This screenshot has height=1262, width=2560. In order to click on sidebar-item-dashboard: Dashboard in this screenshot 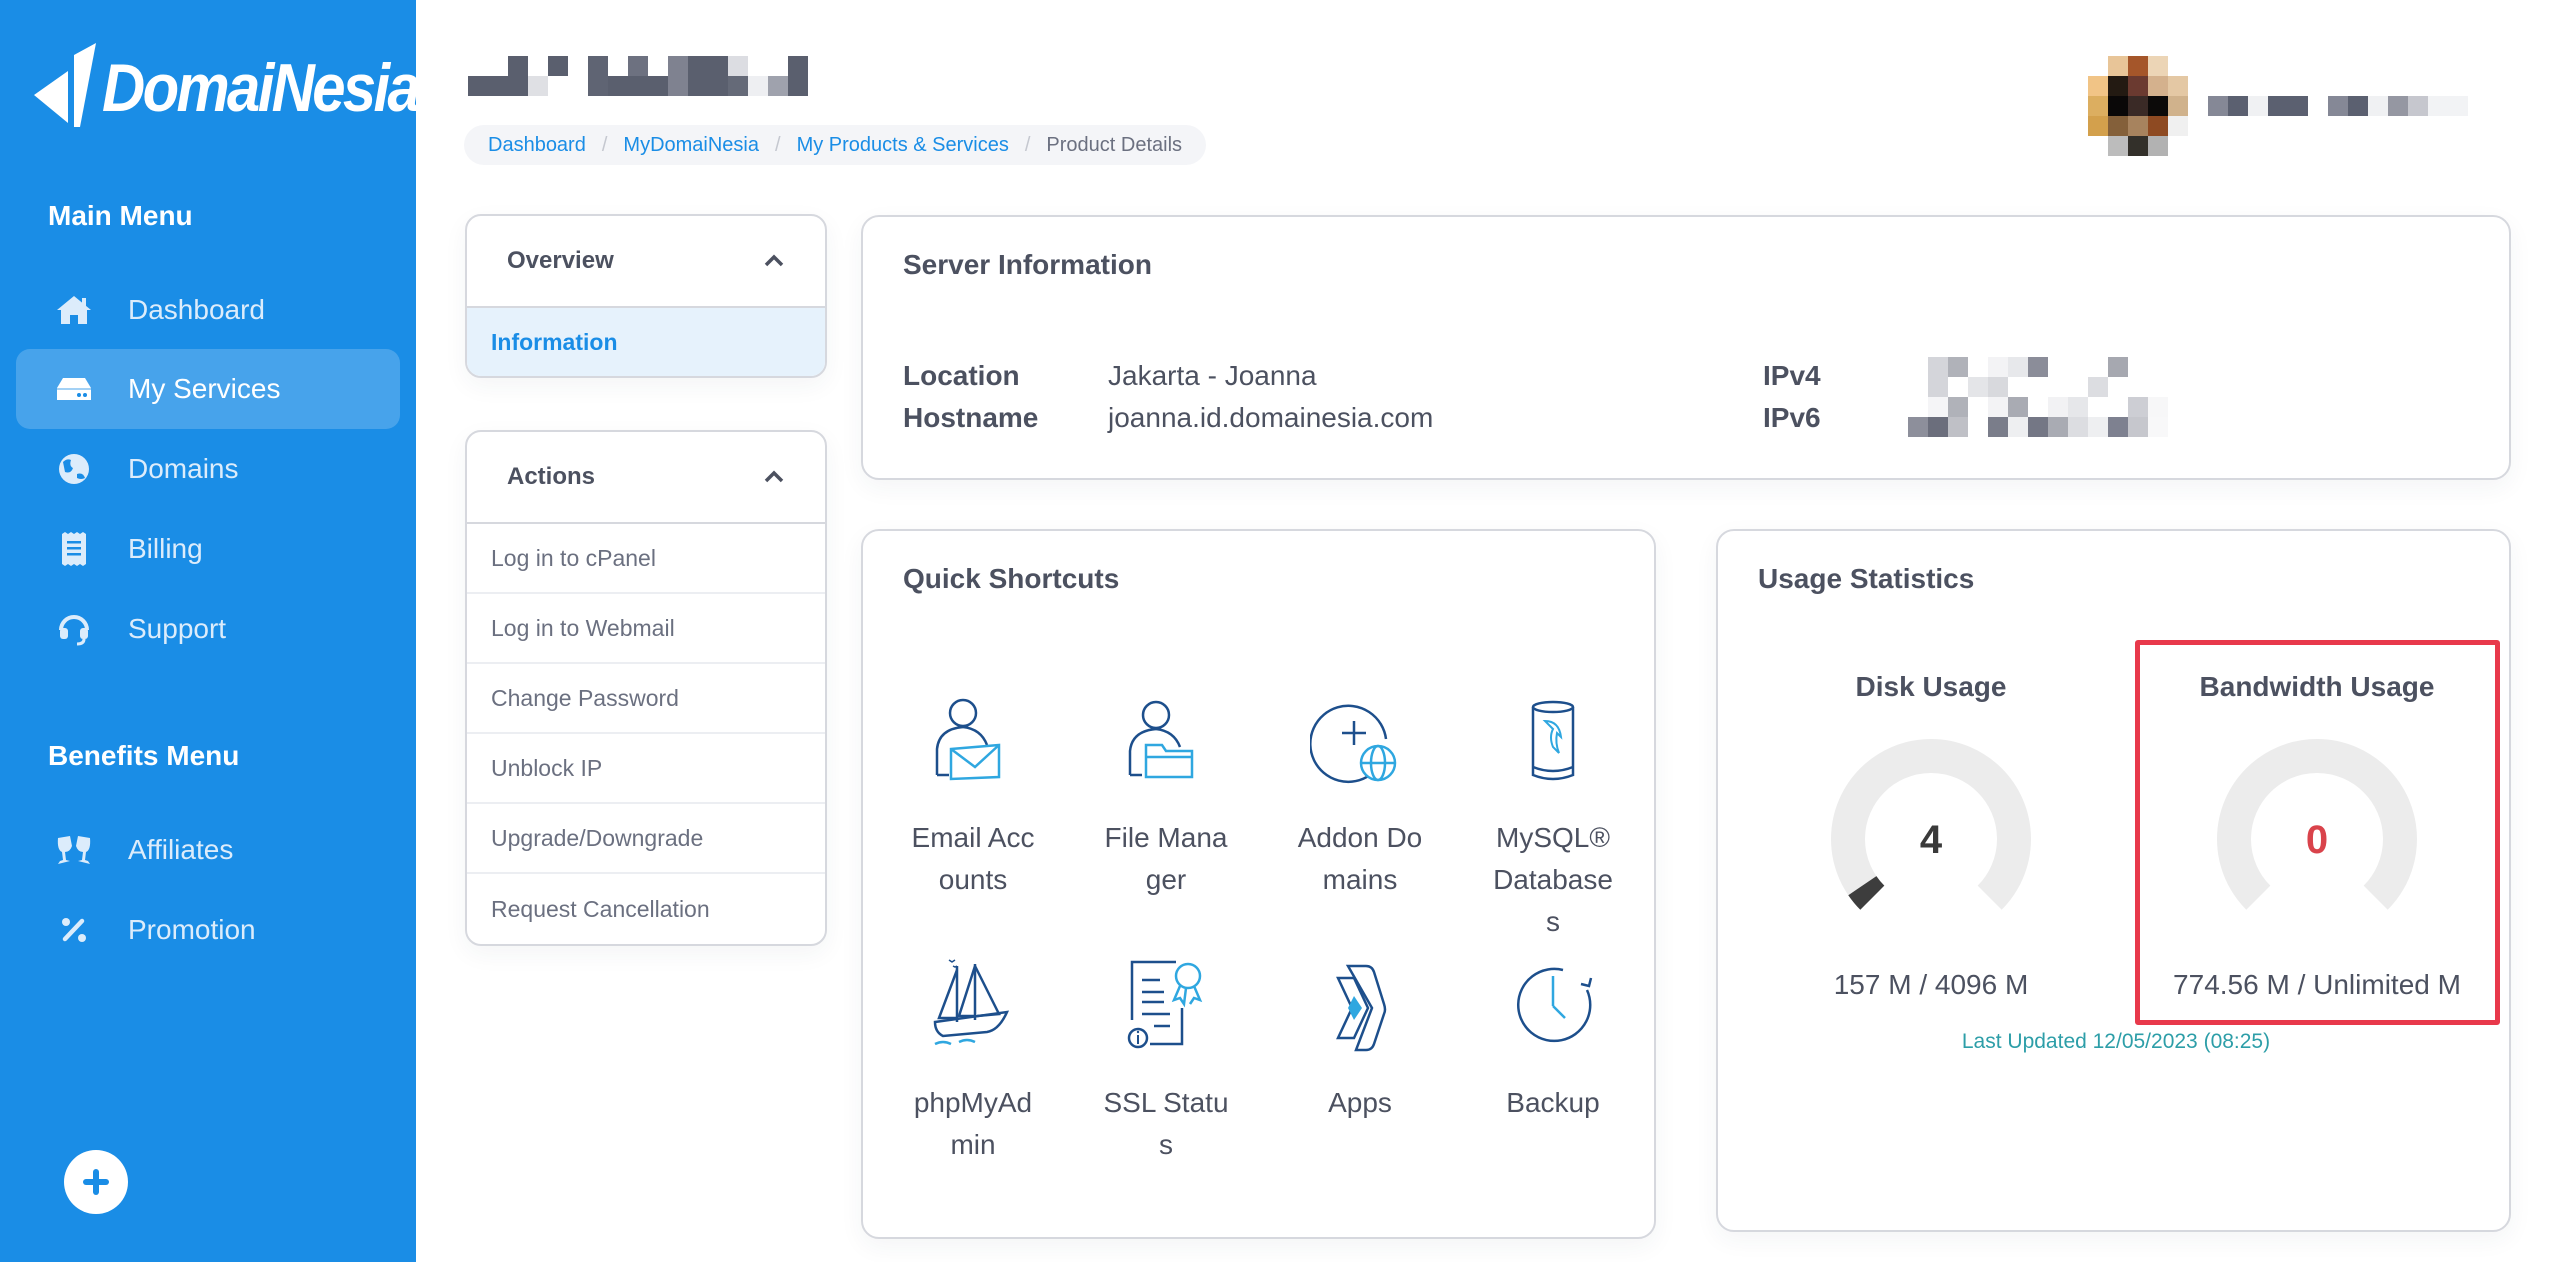, I will do `click(208, 310)`.